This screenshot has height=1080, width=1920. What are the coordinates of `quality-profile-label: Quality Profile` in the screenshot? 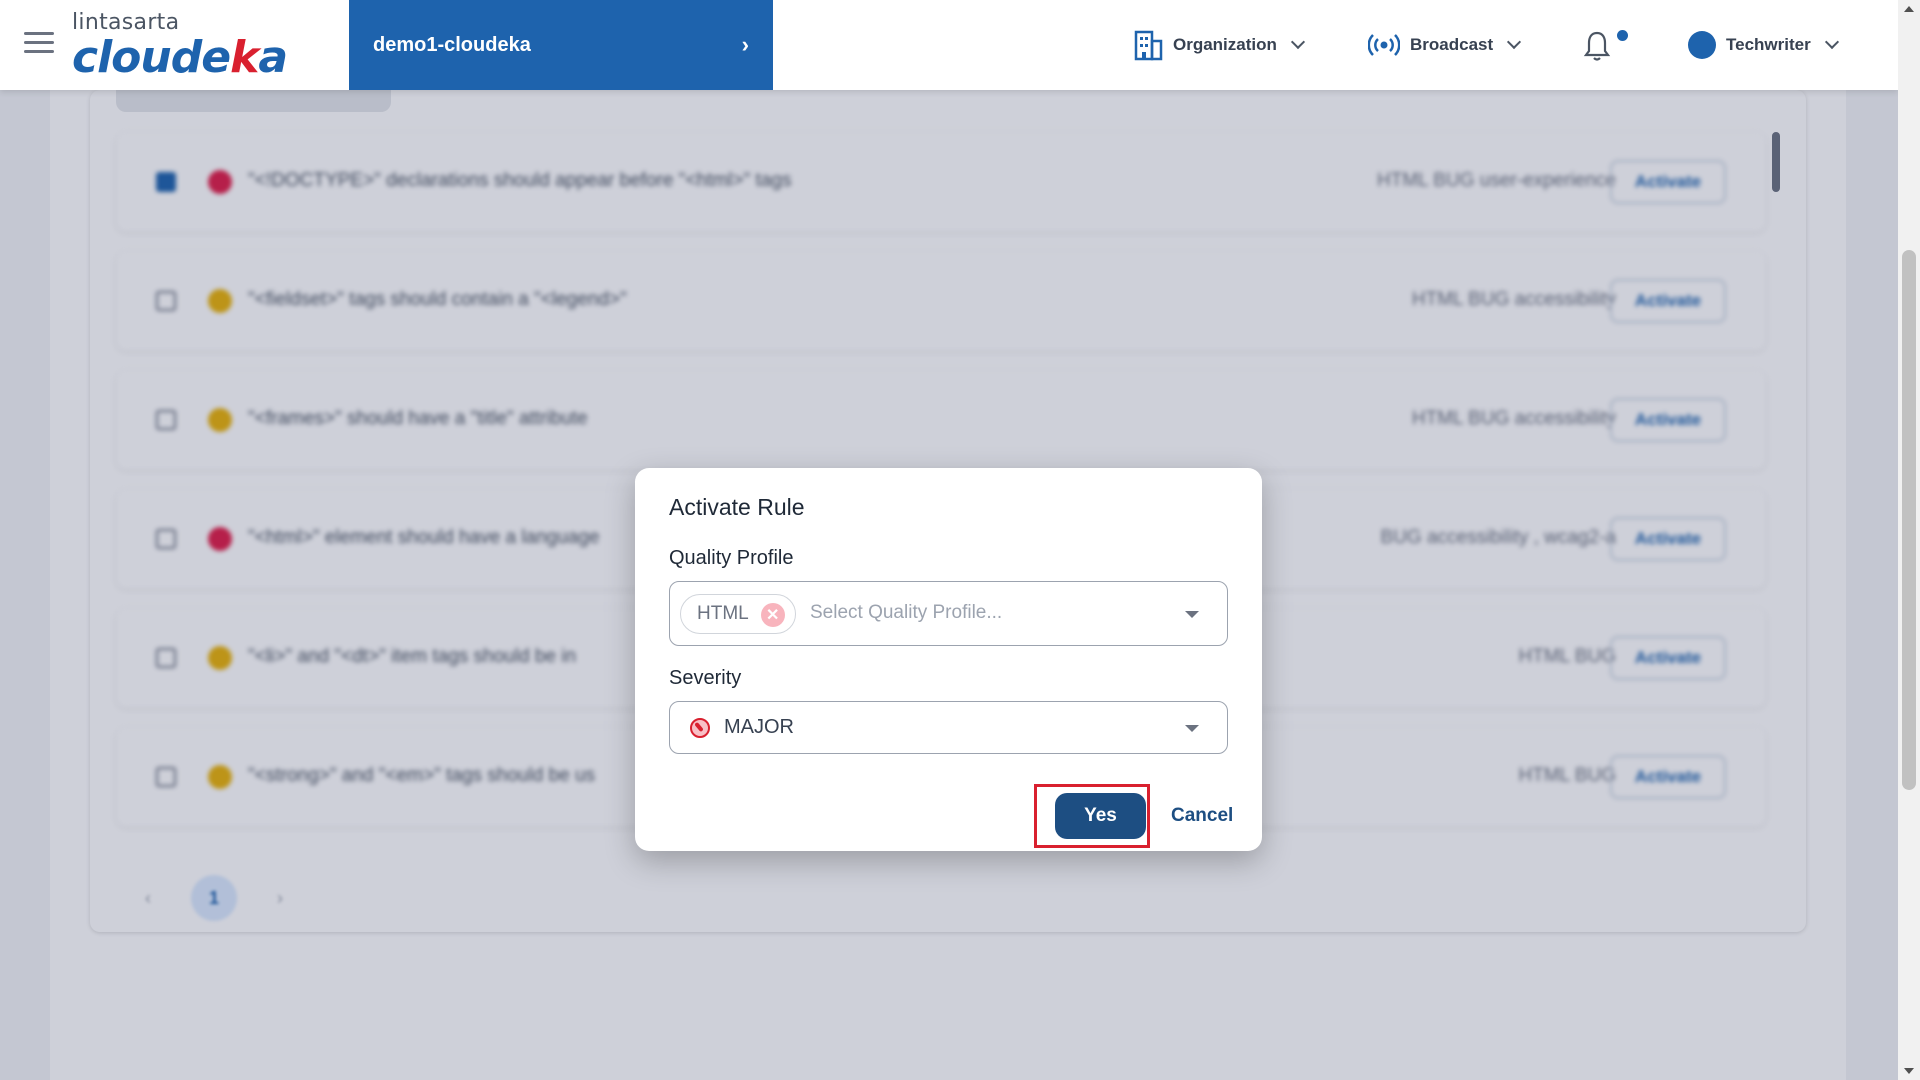 It's located at (731, 558).